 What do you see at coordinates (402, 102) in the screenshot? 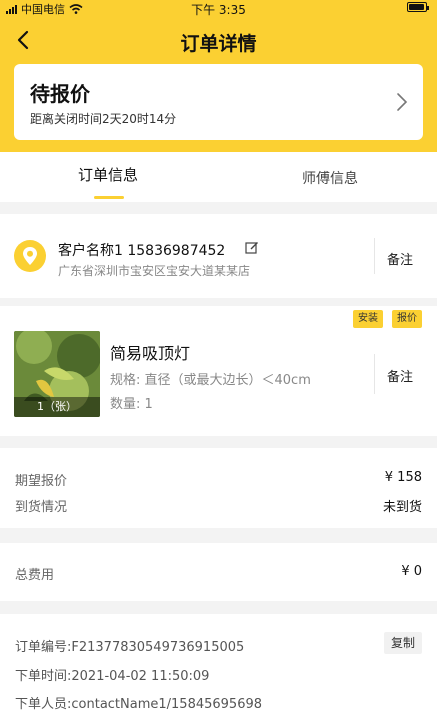
I see `chevron-right-icon` at bounding box center [402, 102].